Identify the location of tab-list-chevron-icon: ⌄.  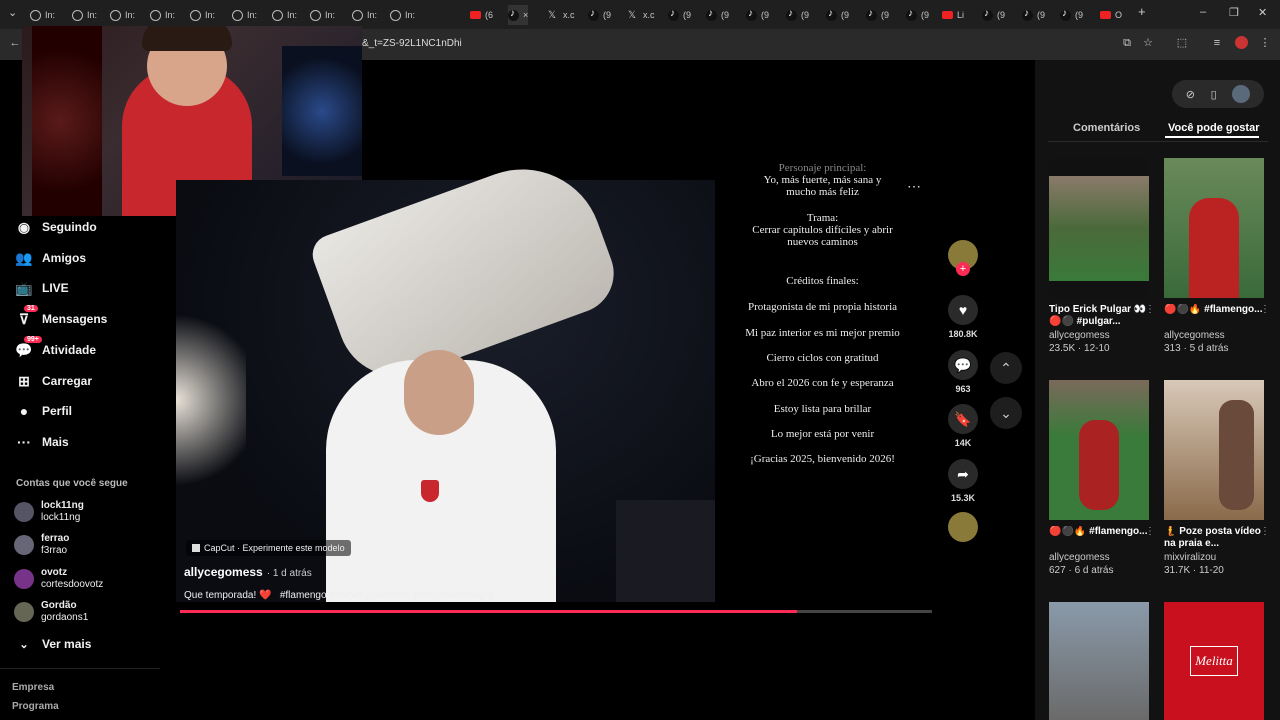
(12, 12).